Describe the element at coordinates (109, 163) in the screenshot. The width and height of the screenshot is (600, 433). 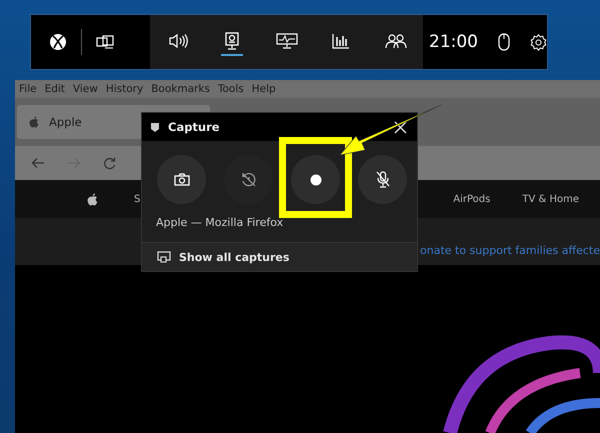
I see `reload-icon` at that location.